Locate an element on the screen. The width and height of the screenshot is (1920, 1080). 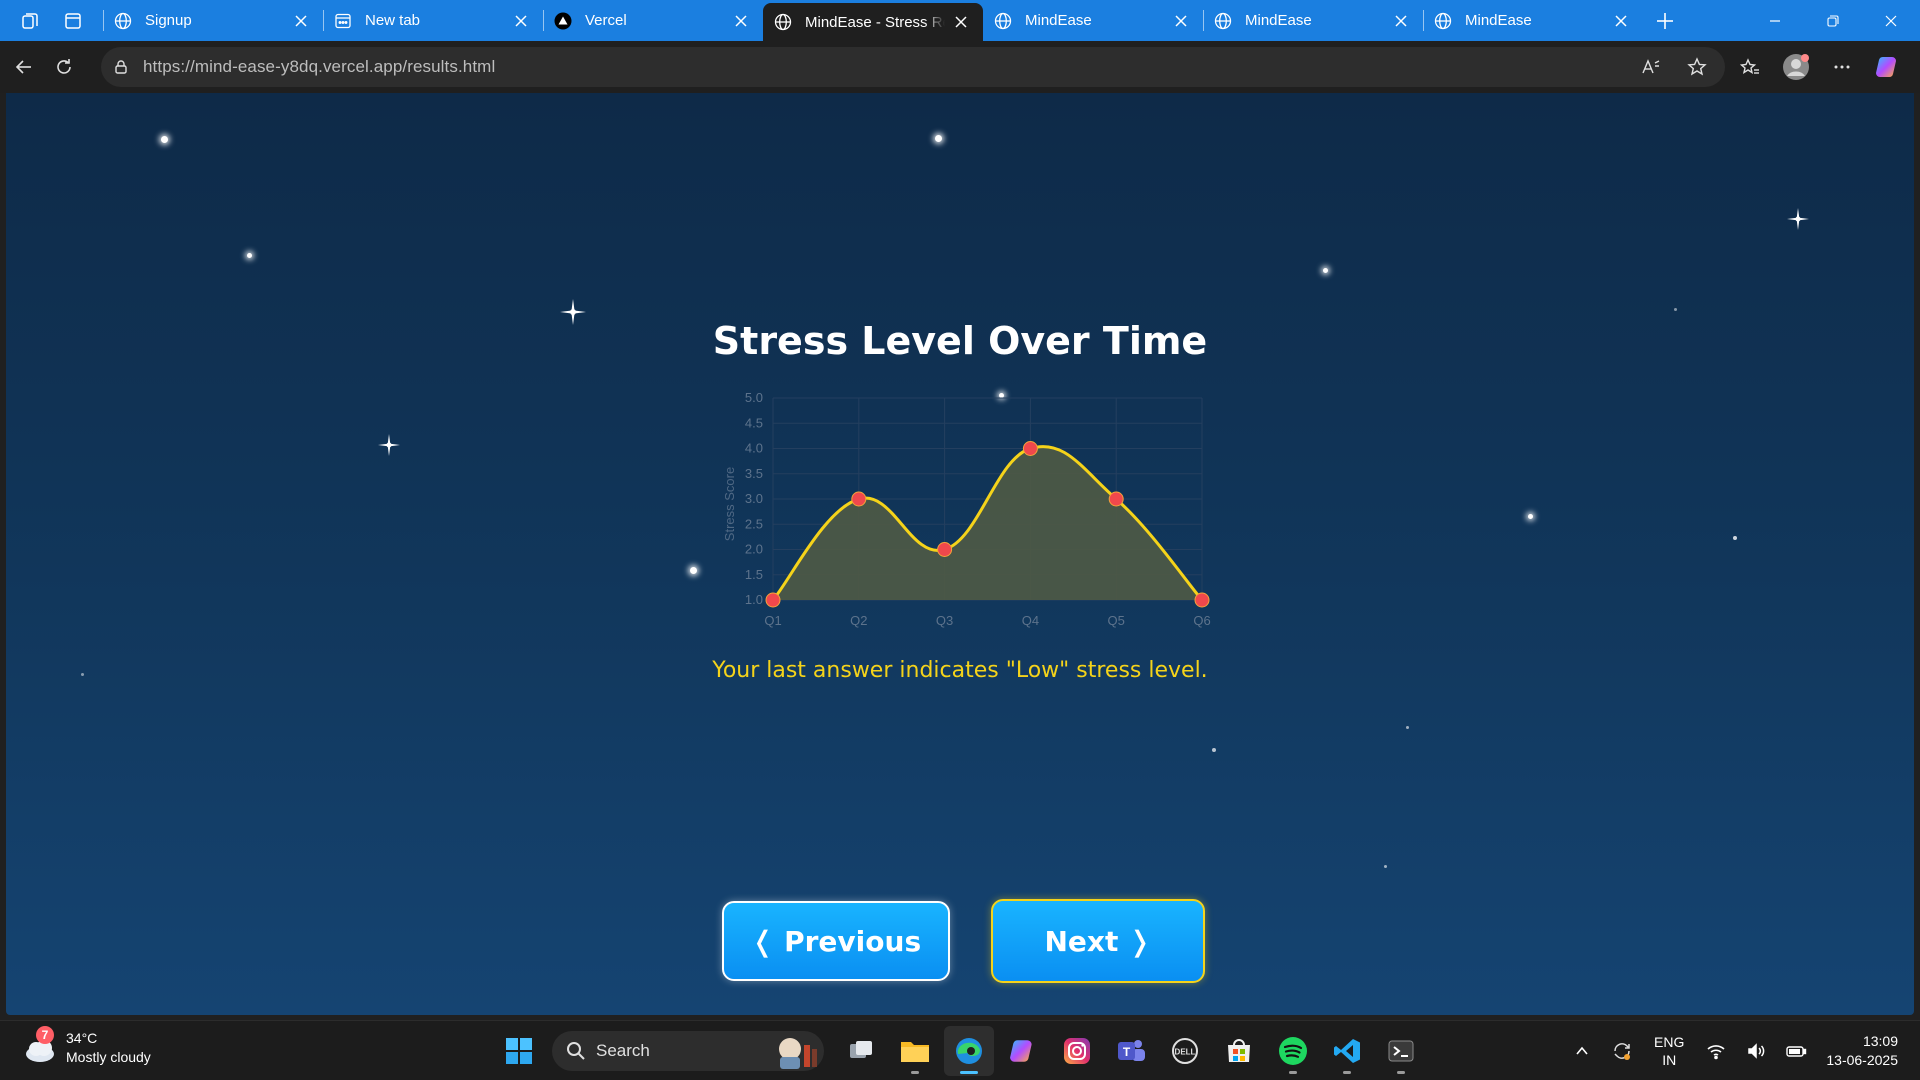
x-tick-label: Q6 is located at coordinates (1201, 620).